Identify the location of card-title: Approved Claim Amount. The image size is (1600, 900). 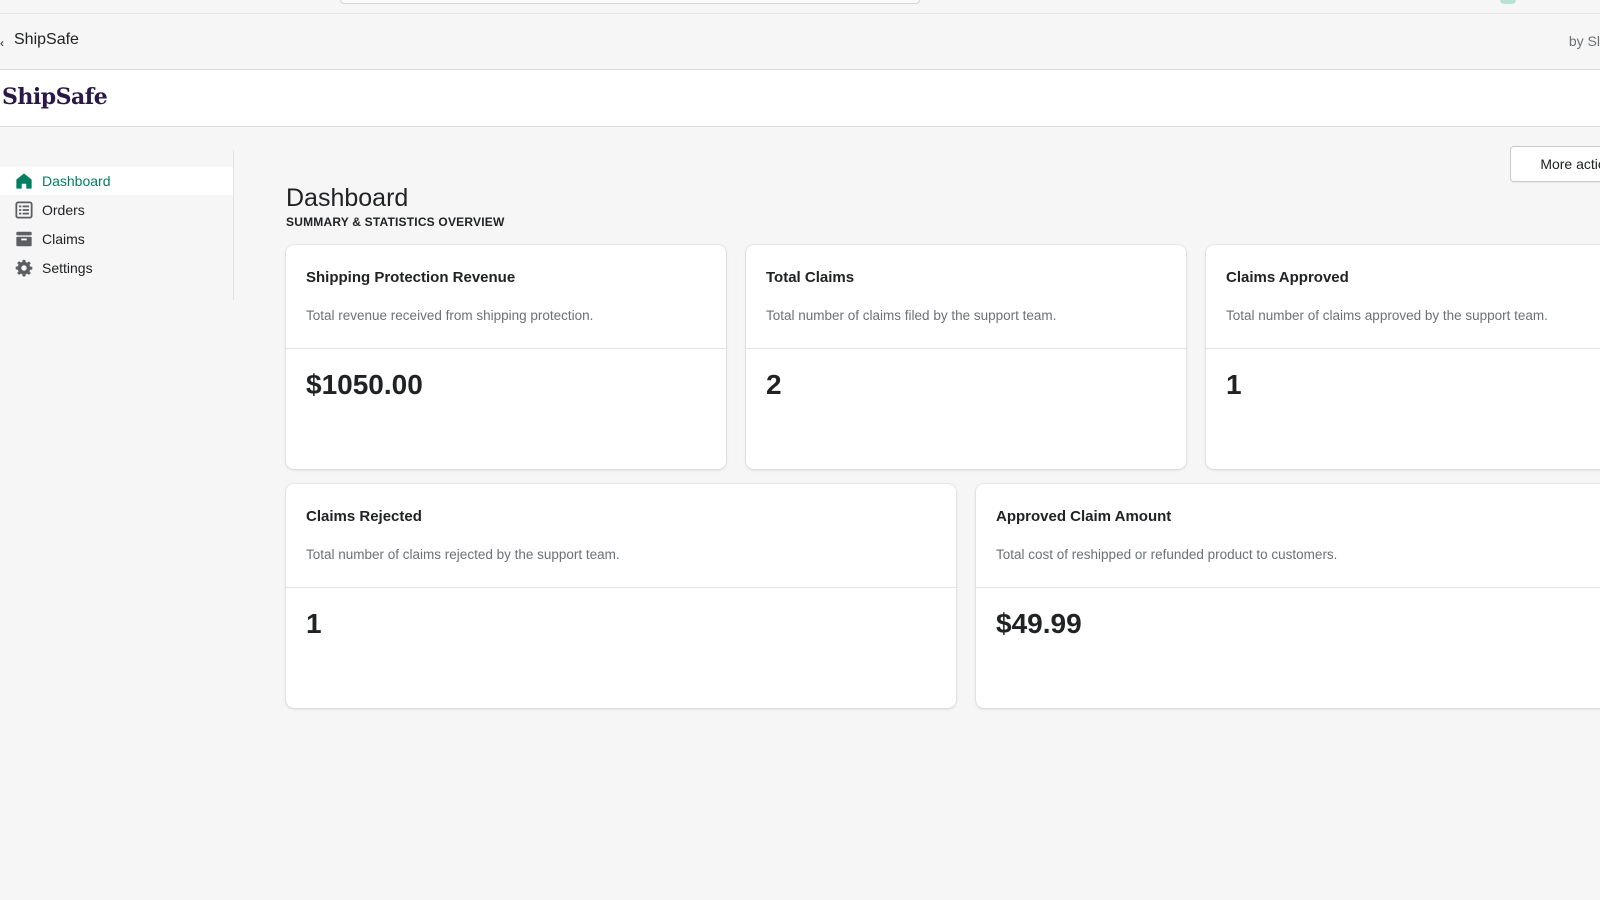
(1084, 516).